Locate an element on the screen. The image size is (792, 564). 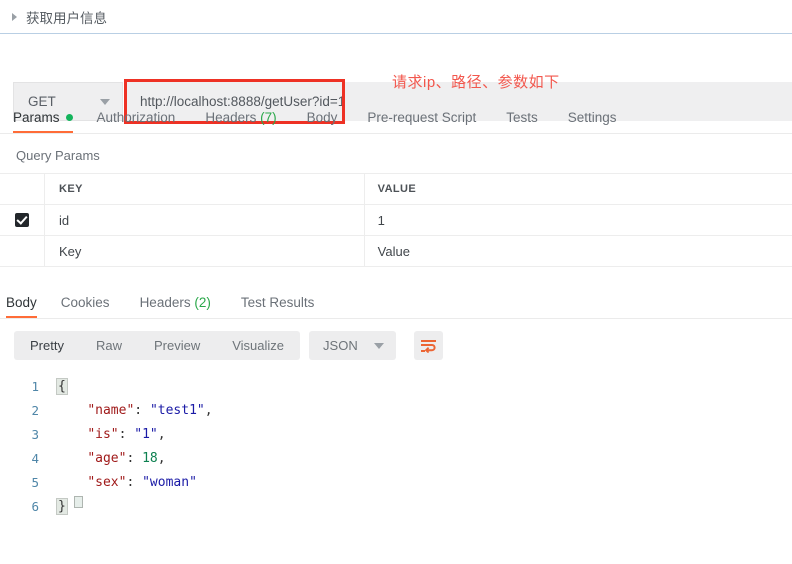
response-tab-test-results: Test Results is located at coordinates (286, 306).